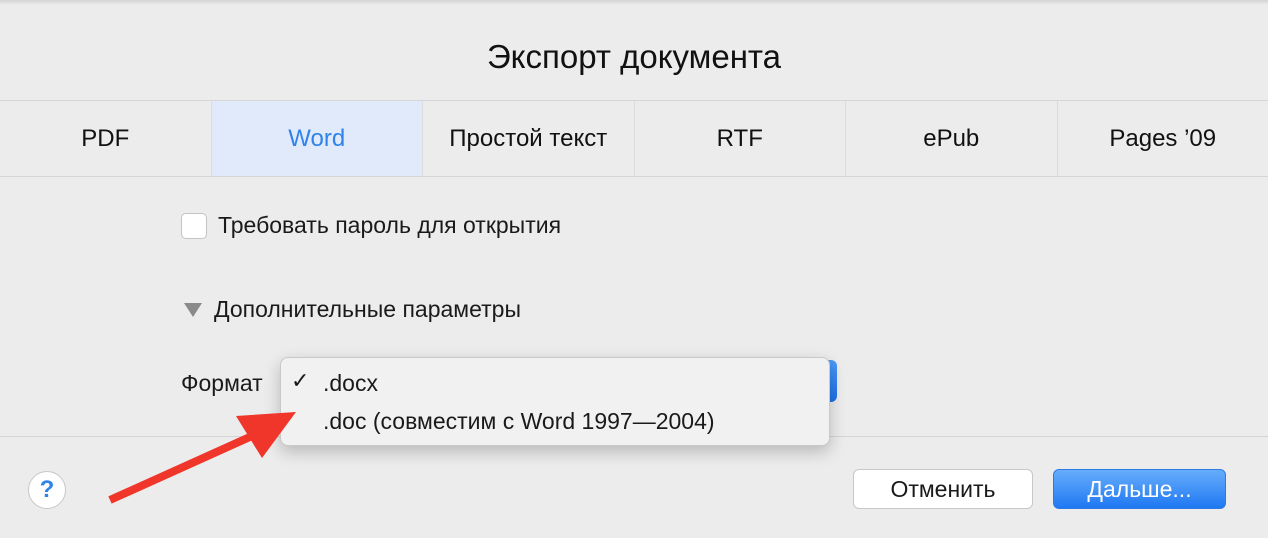 Image resolution: width=1268 pixels, height=538 pixels. What do you see at coordinates (952, 138) in the screenshot?
I see `tab-epub: ePub` at bounding box center [952, 138].